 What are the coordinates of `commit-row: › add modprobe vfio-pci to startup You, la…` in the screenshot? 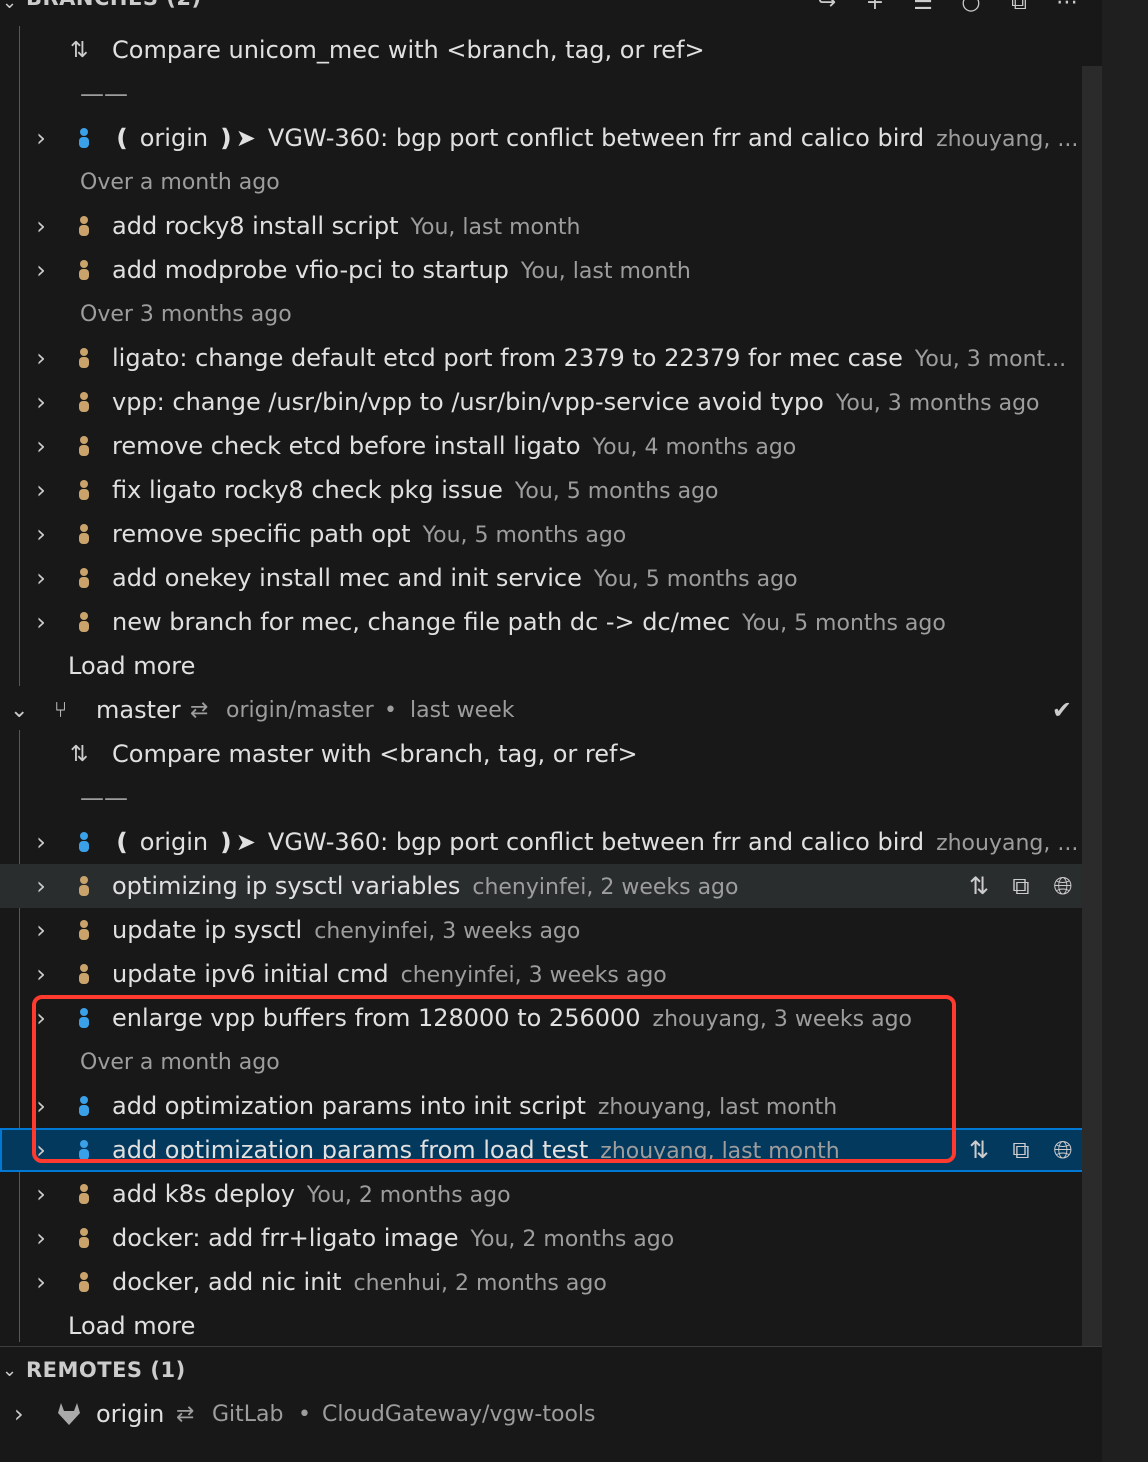 It's located at (551, 270).